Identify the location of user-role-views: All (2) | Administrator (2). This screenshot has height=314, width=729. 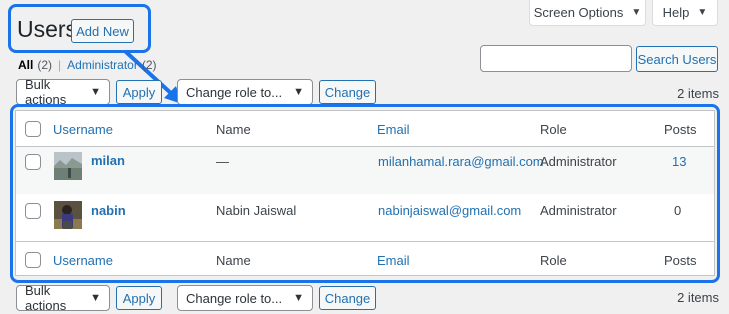
(87, 65).